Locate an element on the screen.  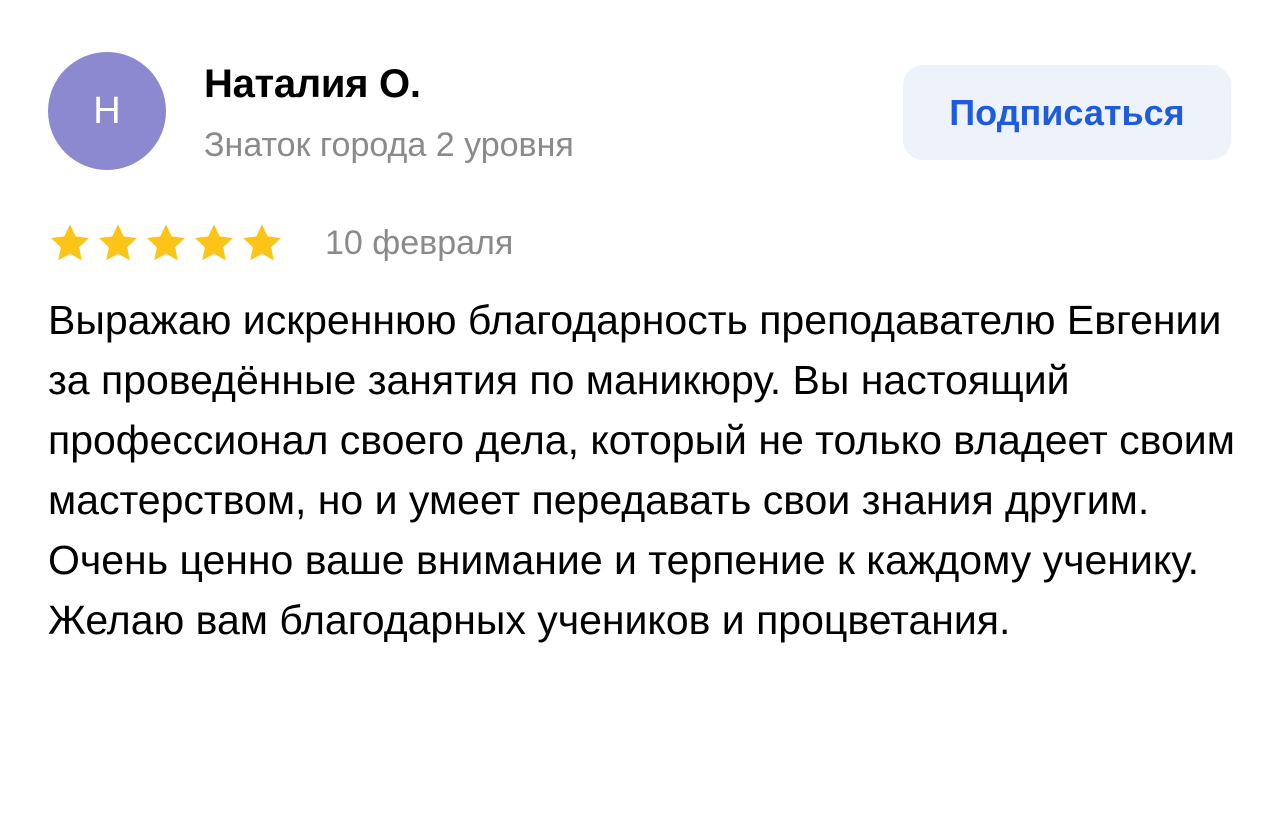
avatar: Н is located at coordinates (107, 111).